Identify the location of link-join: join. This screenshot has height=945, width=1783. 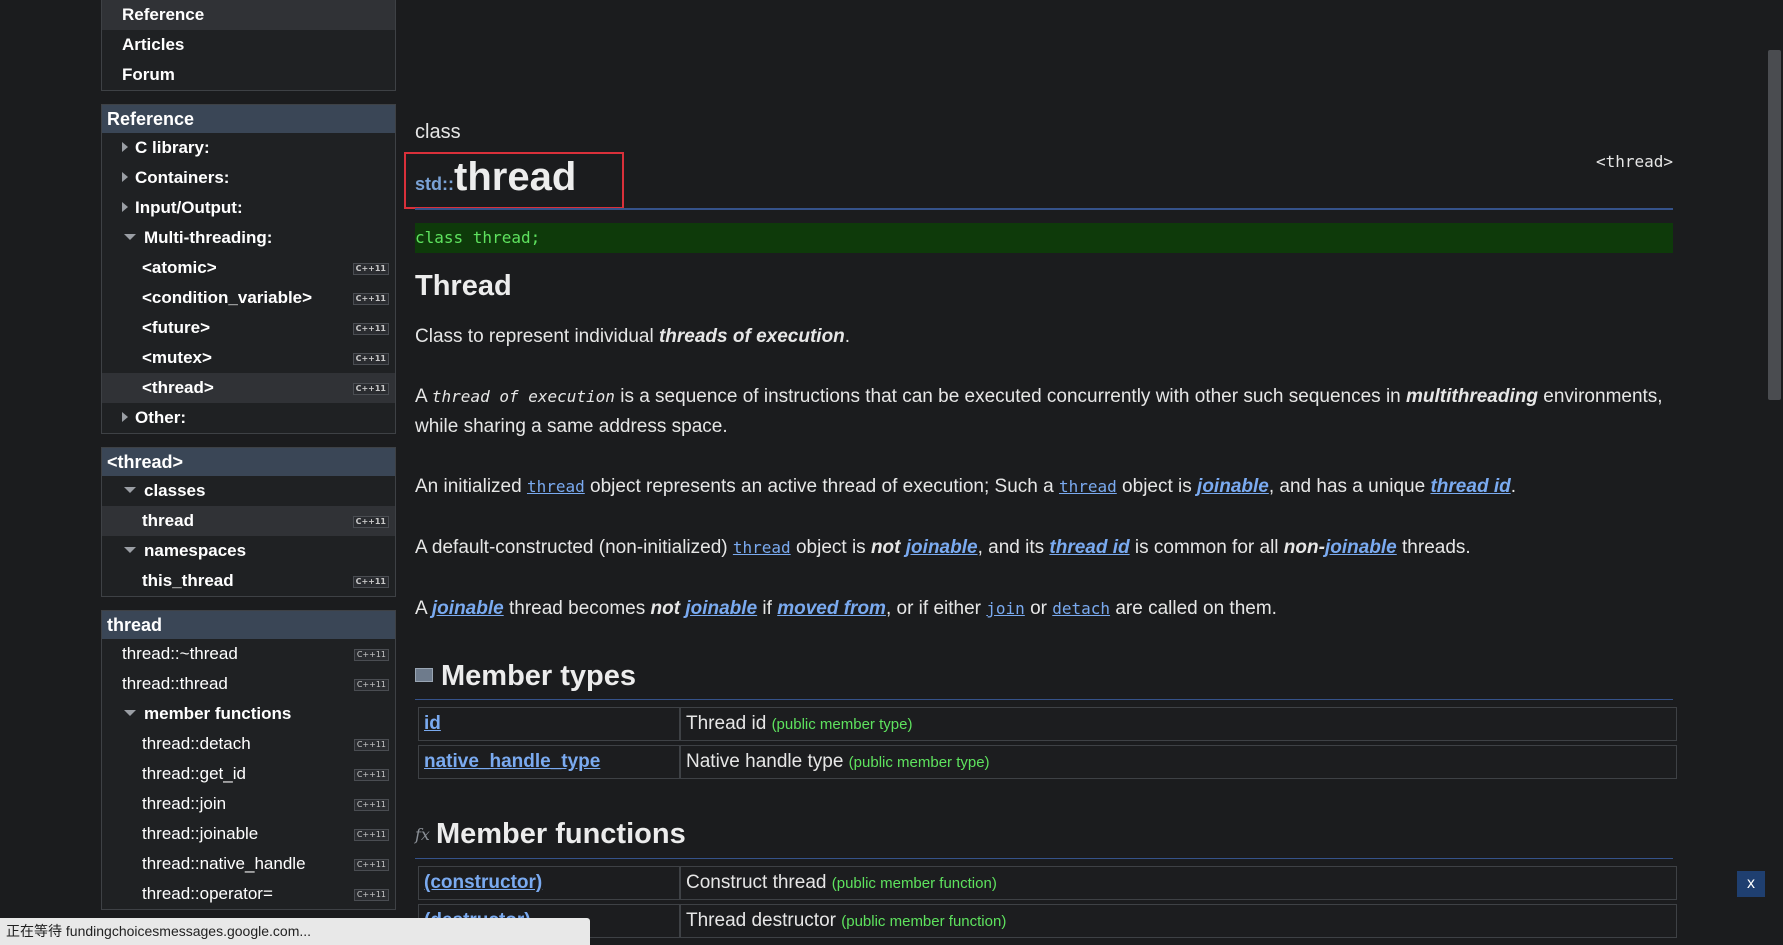
(1005, 608).